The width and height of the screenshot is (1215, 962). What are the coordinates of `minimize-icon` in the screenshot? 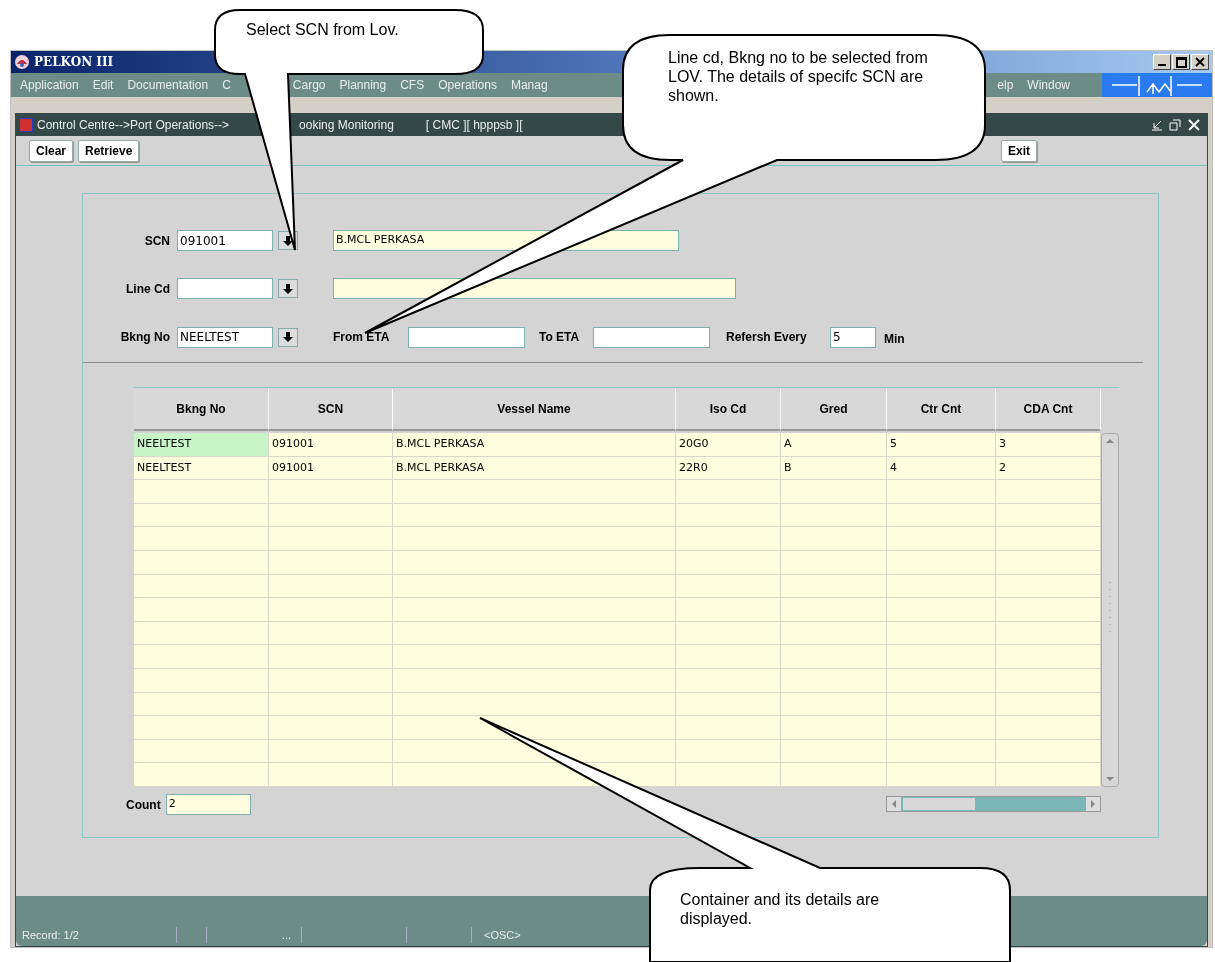 It's located at (1162, 64).